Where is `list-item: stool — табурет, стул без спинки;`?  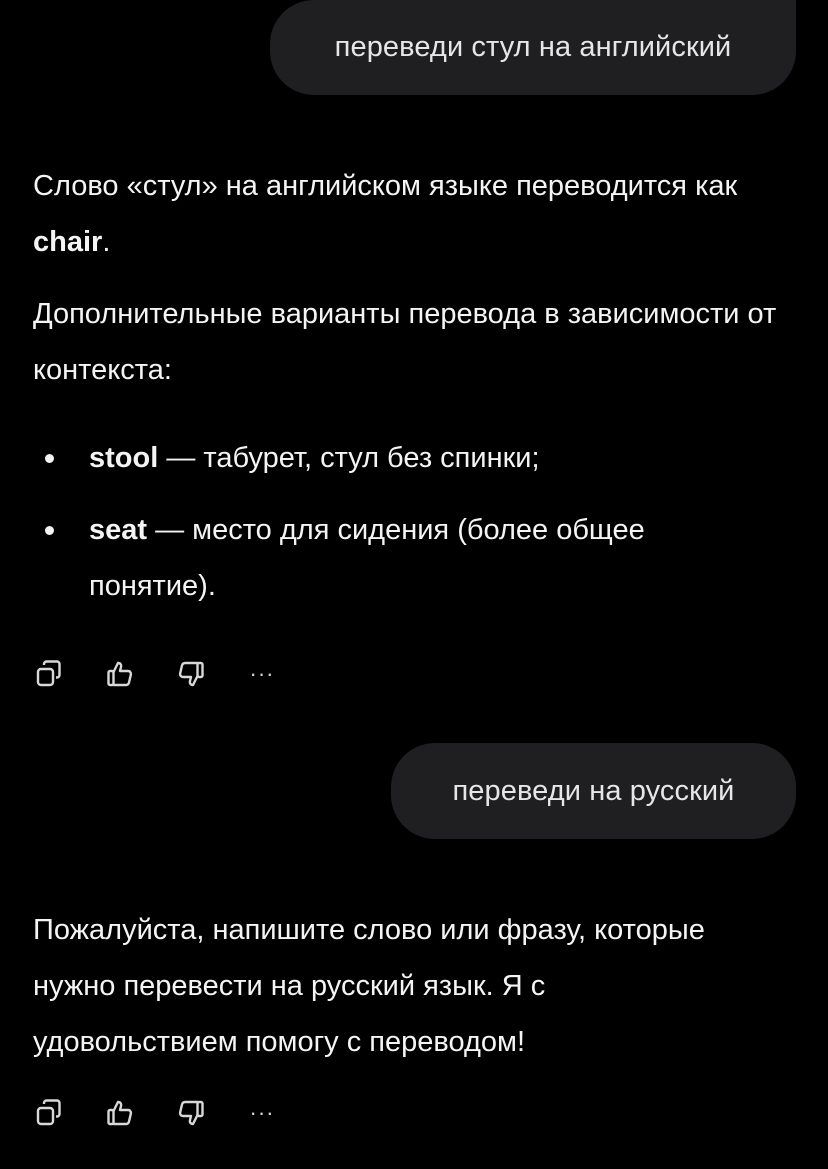 list-item: stool — табурет, стул без спинки; is located at coordinates (391, 458).